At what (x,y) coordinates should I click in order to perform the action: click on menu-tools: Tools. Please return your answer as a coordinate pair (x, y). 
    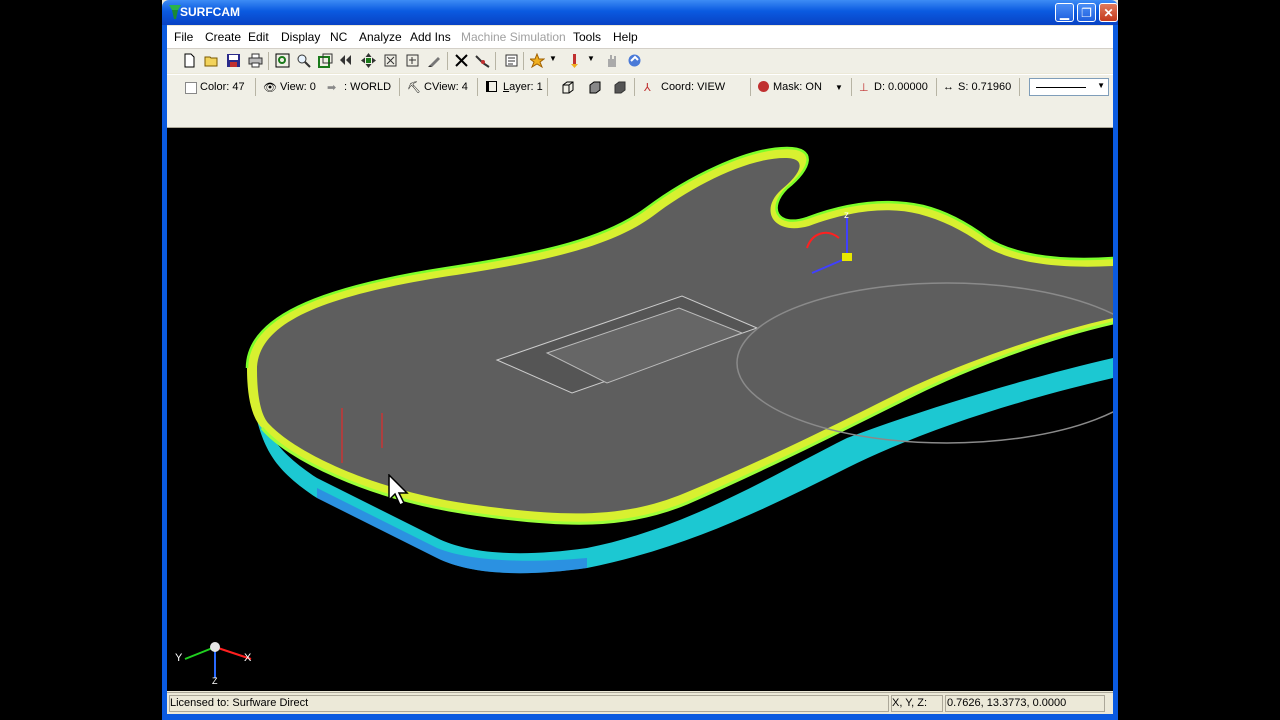
    Looking at the image, I should click on (587, 37).